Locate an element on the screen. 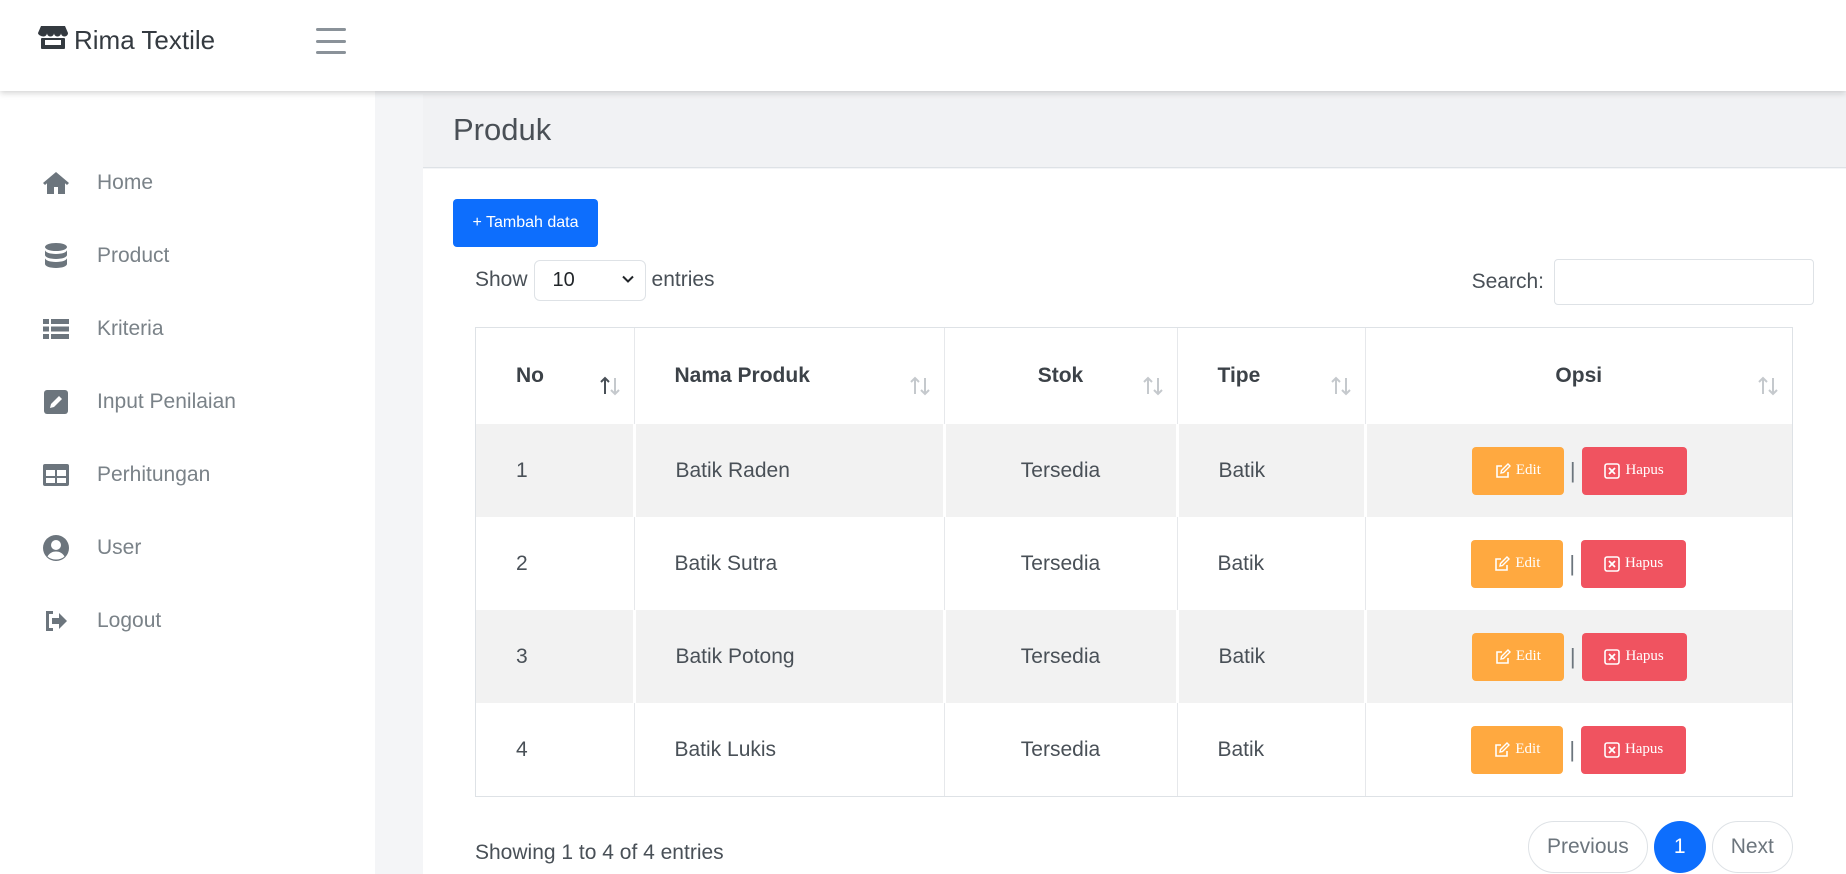 This screenshot has height=874, width=1846. entries-select: 10 is located at coordinates (589, 280).